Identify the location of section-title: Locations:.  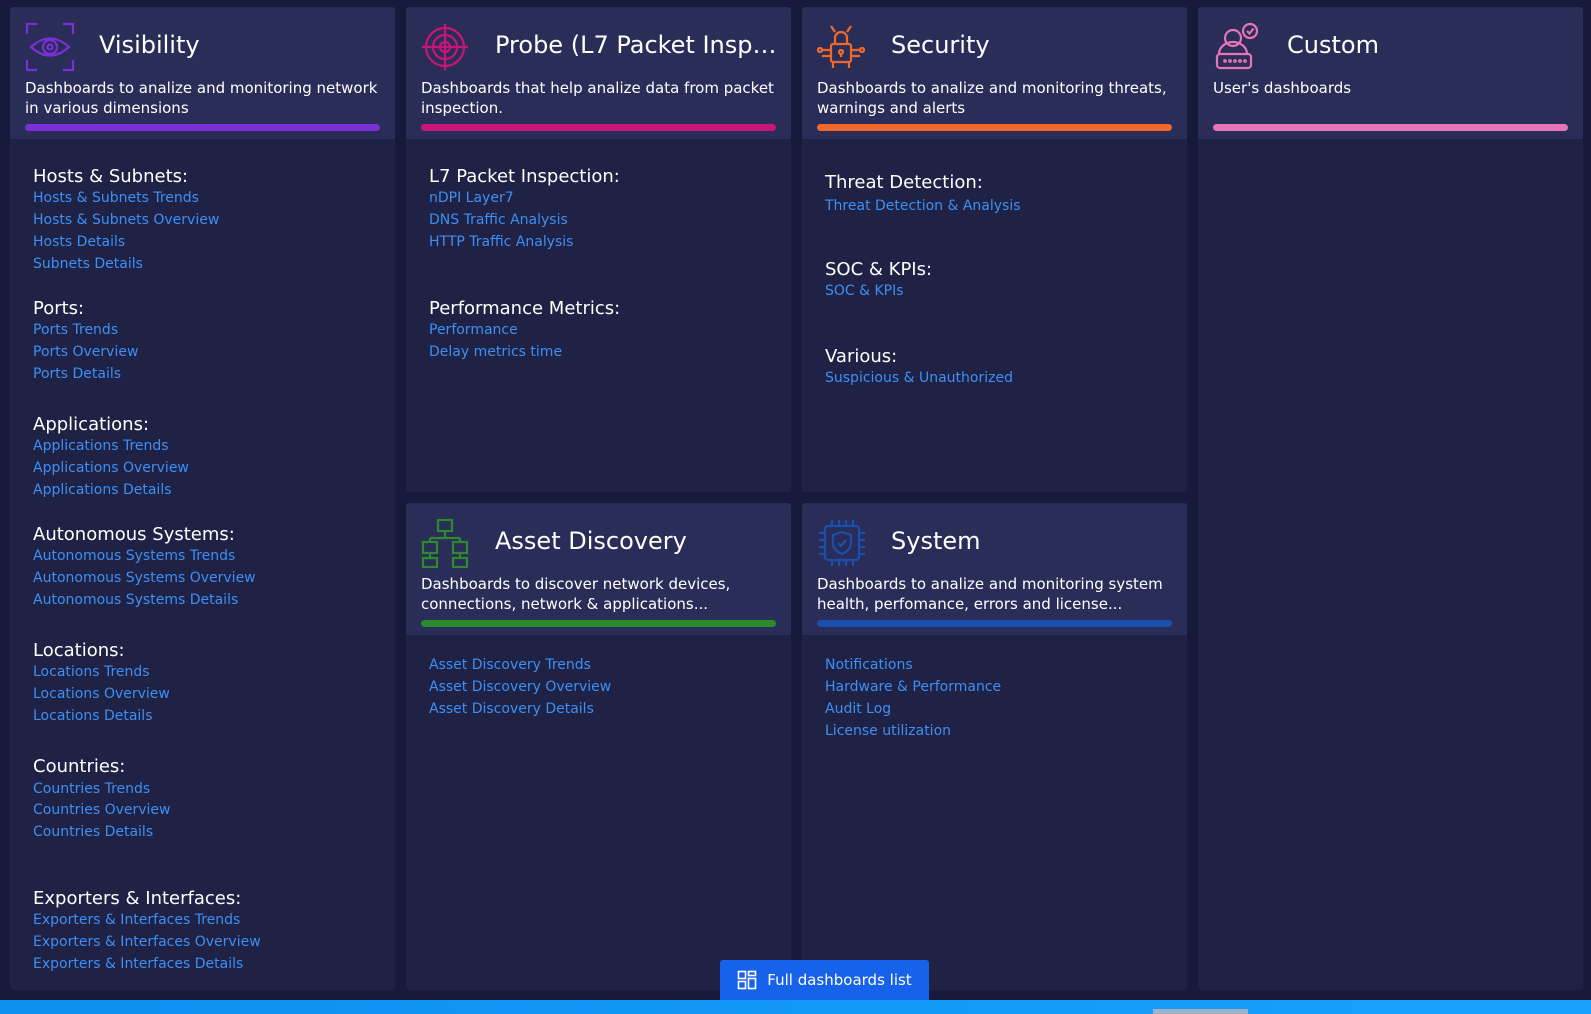
(79, 650).